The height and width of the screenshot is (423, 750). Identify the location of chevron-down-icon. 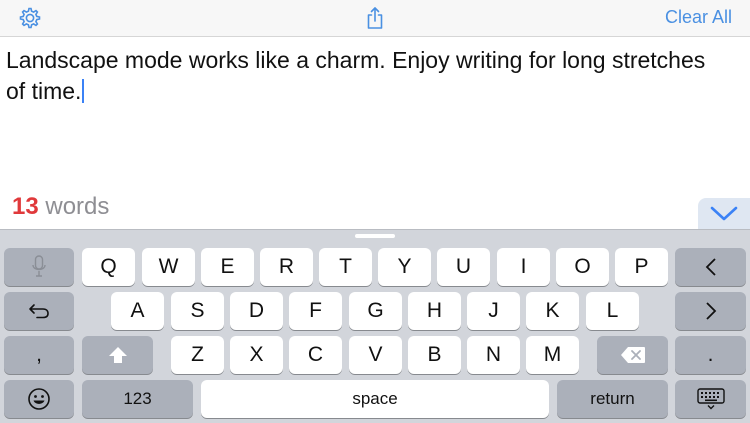
(724, 213).